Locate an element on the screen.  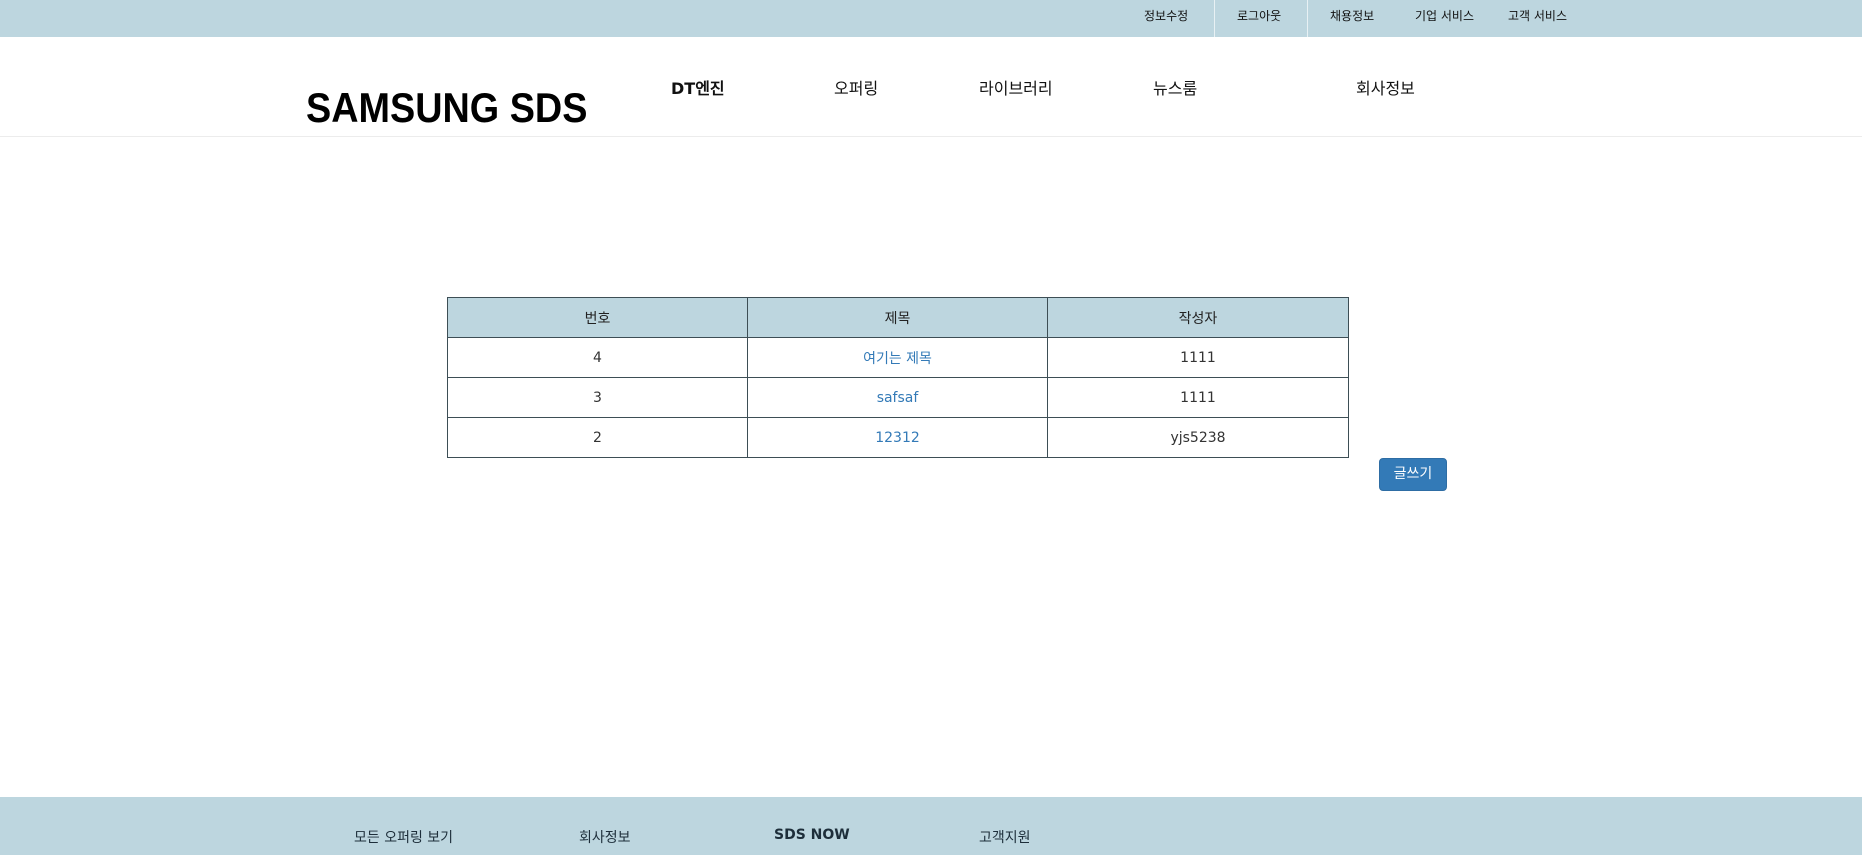
nav-company-info: 회사정보 is located at coordinates (1385, 87).